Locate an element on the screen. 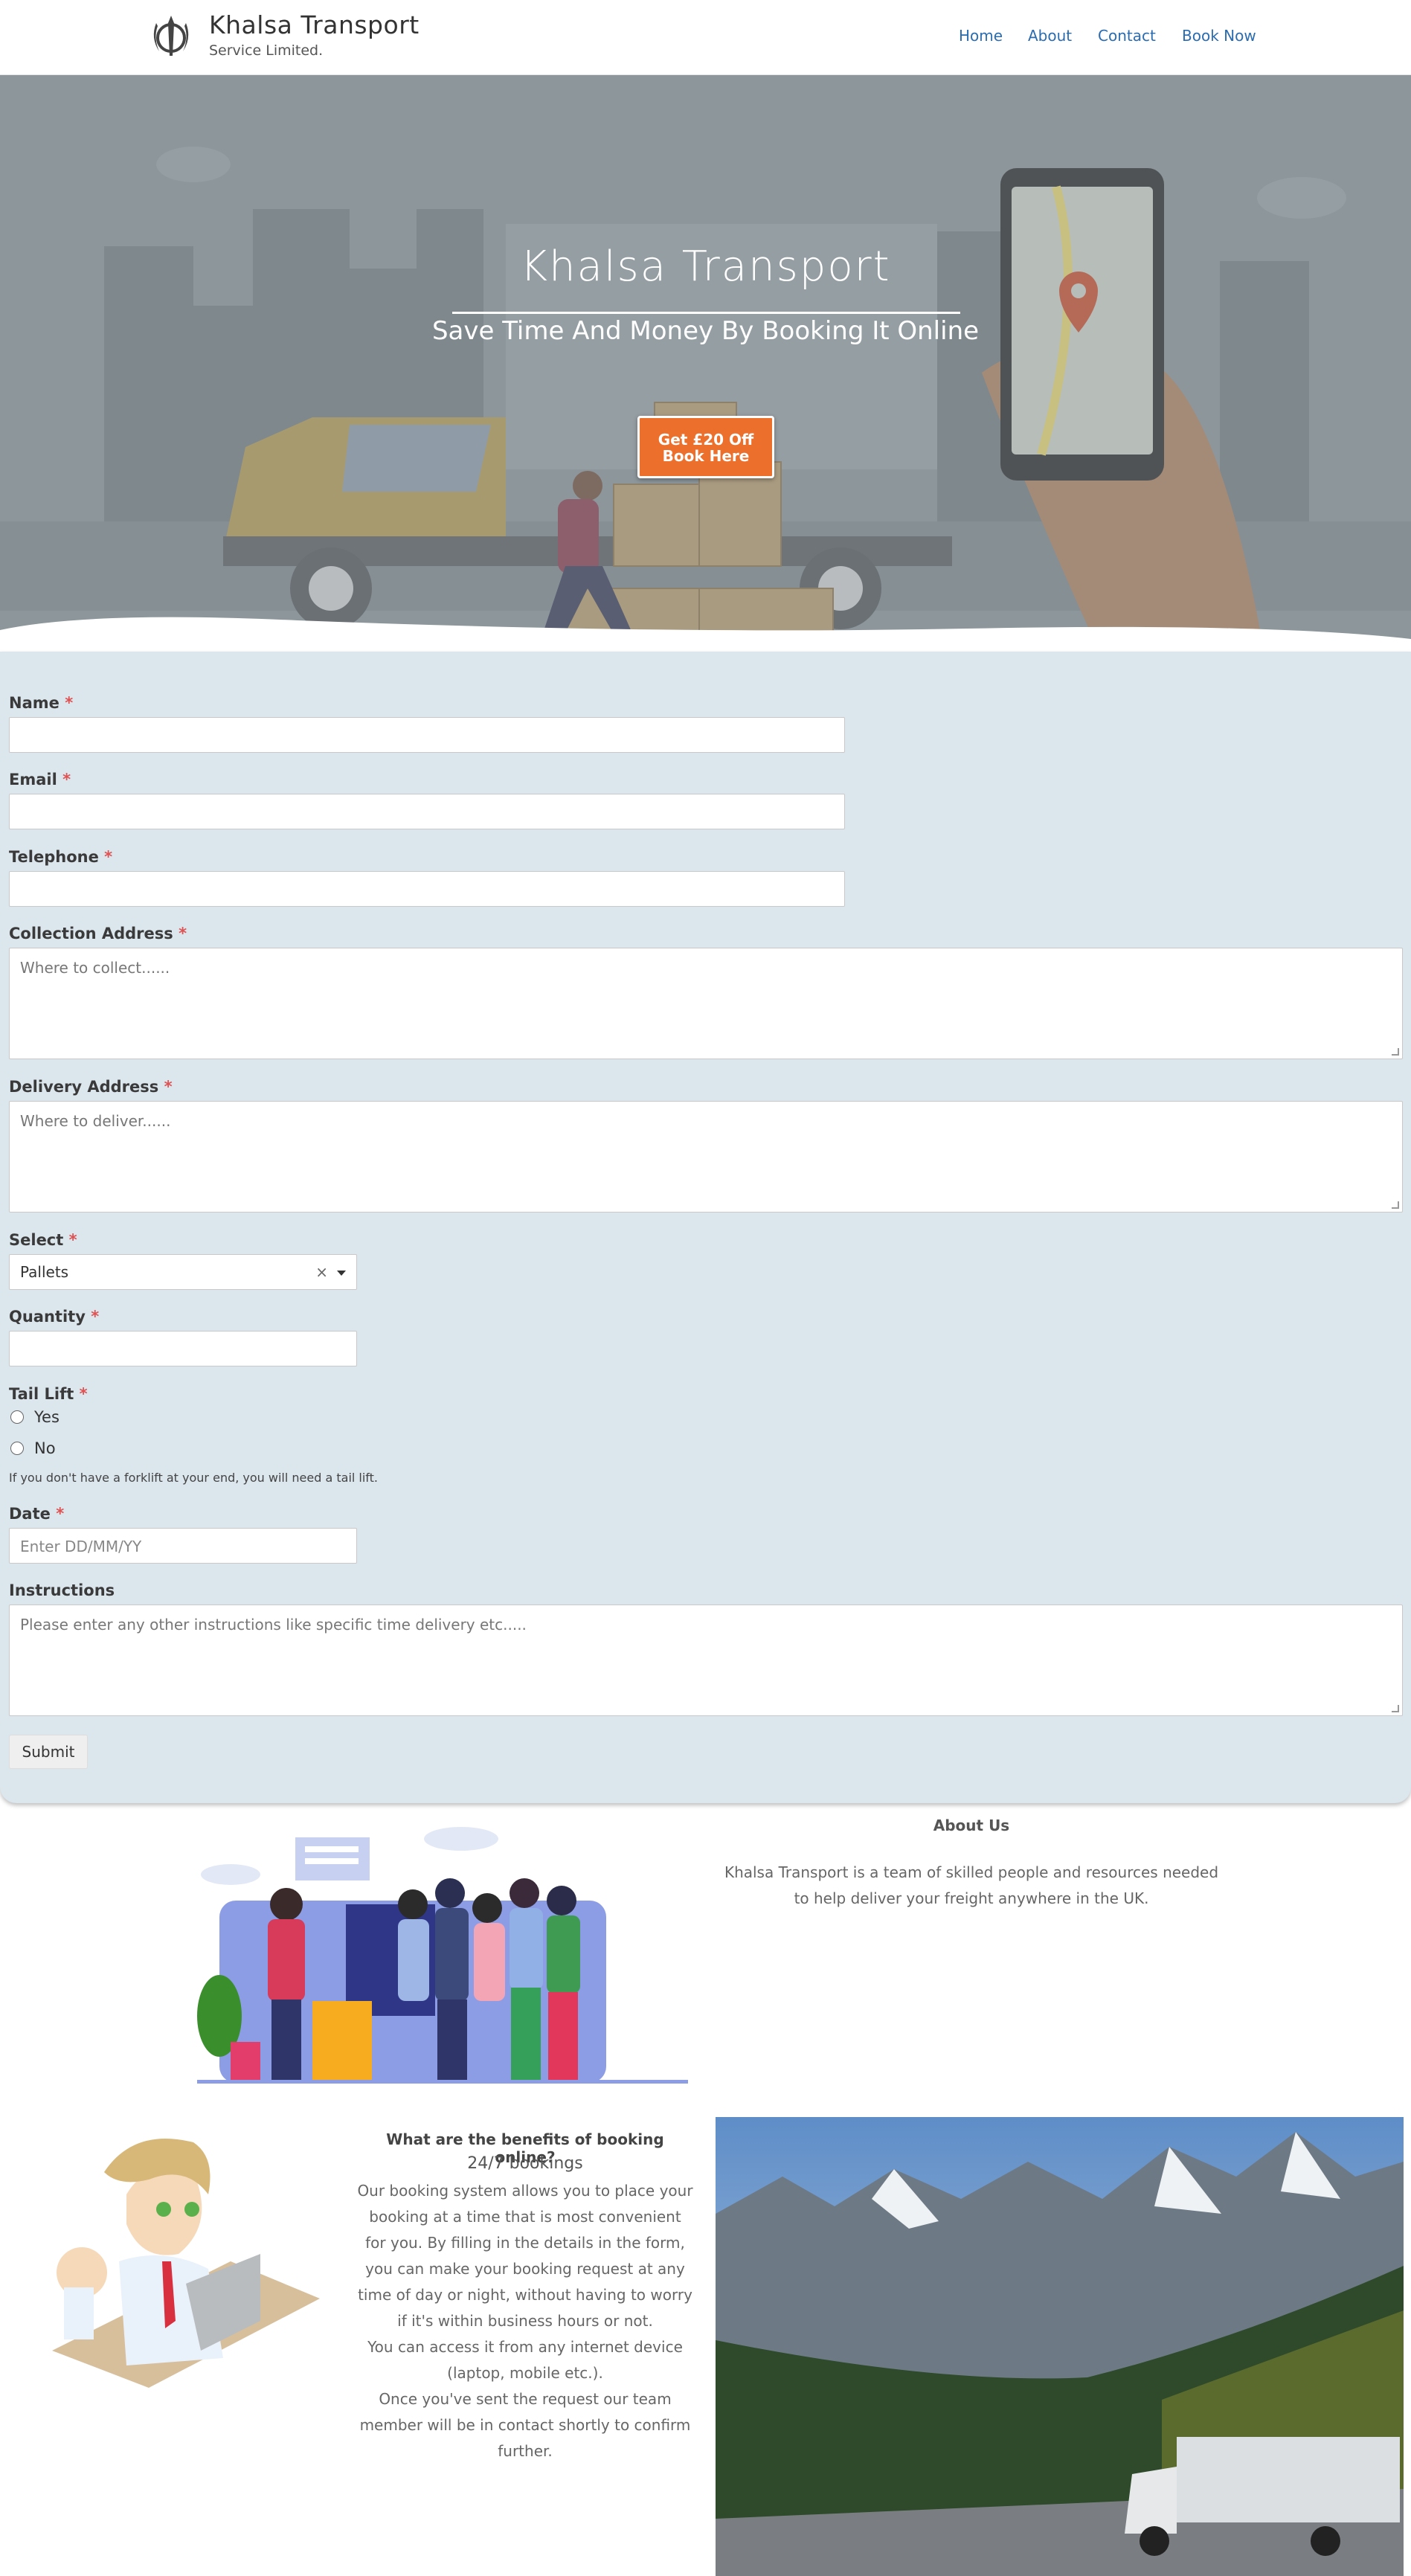 The height and width of the screenshot is (2576, 1411). name-field is located at coordinates (427, 735).